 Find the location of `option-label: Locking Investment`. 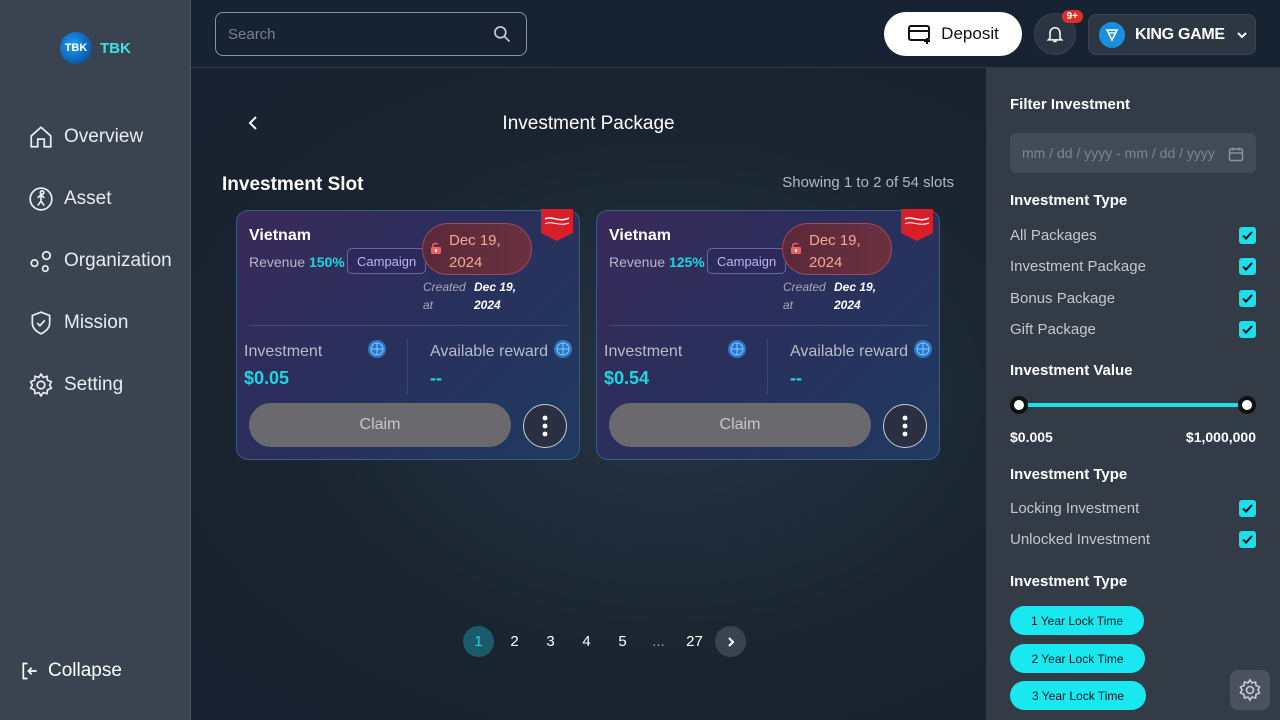

option-label: Locking Investment is located at coordinates (1075, 508).